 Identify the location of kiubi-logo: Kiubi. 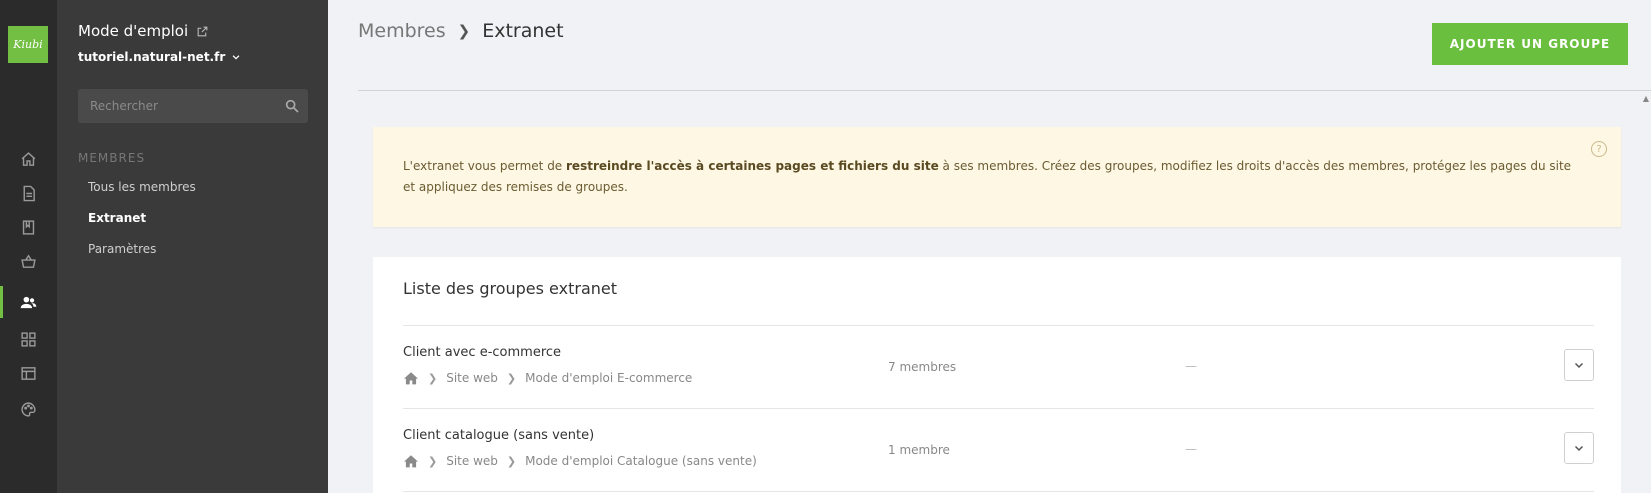
(28, 44).